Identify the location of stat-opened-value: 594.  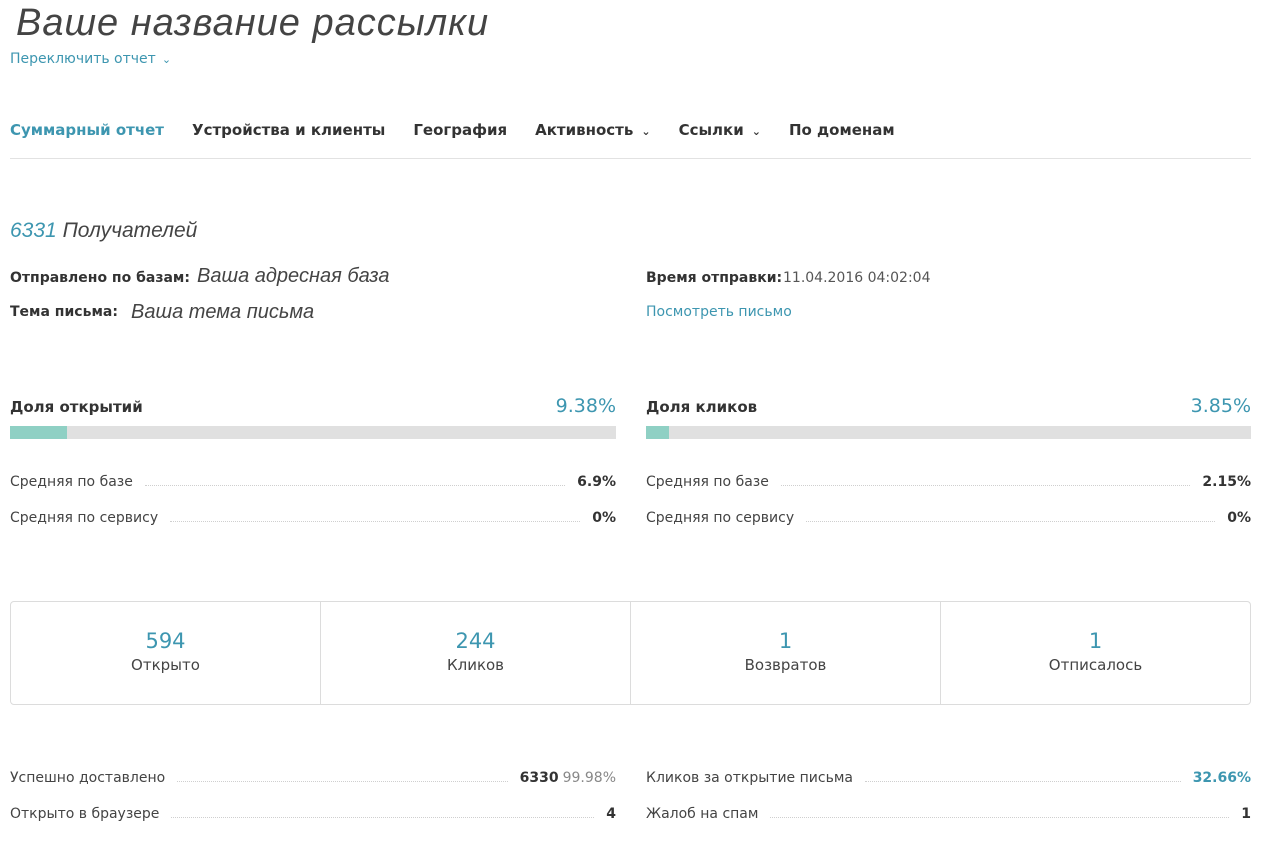
(165, 641).